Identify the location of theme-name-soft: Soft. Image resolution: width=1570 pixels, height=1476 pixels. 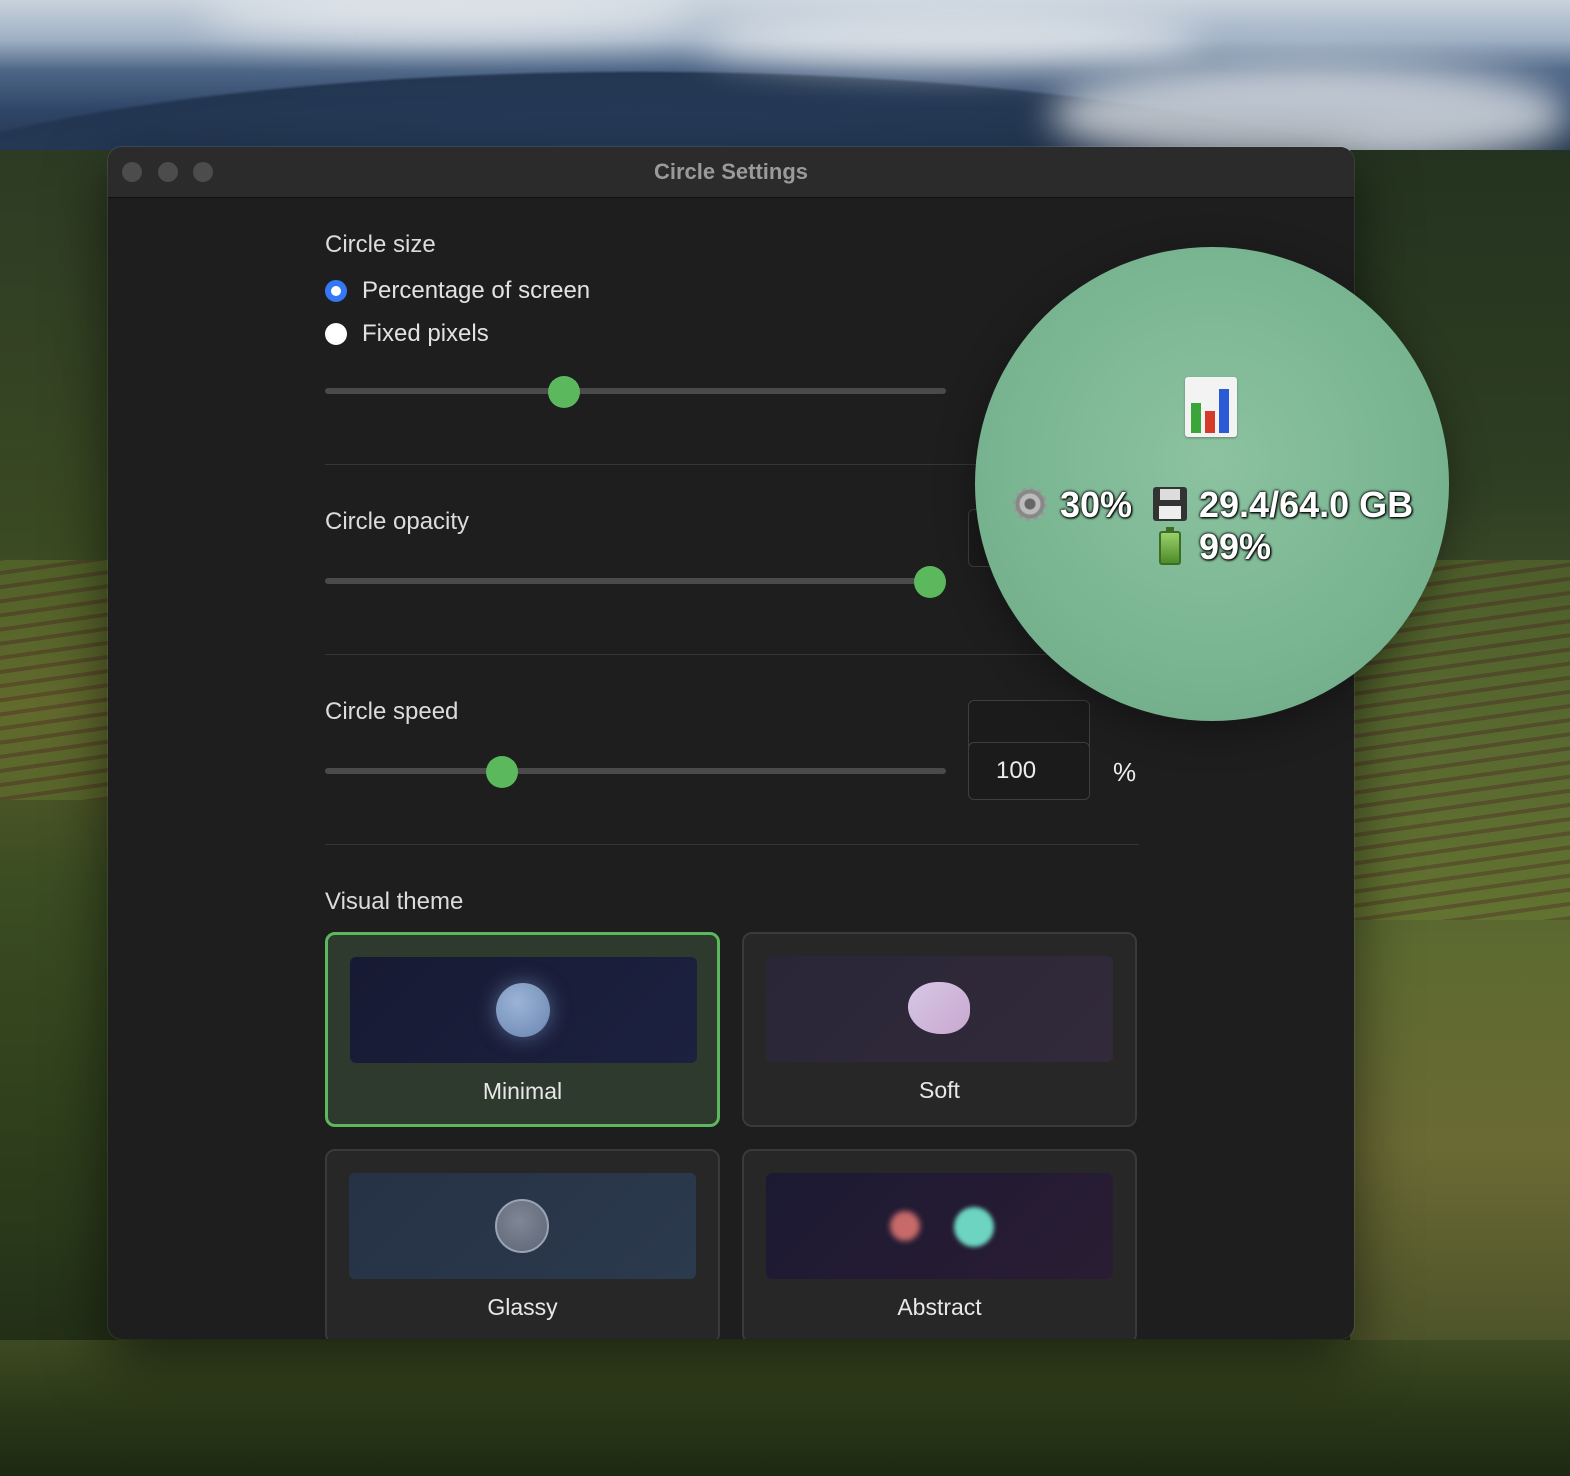
(939, 1090).